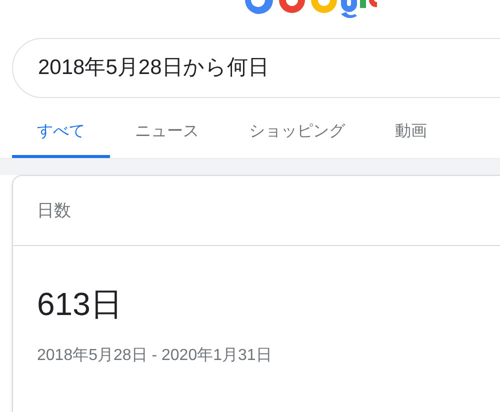 This screenshot has height=412, width=500. Describe the element at coordinates (79, 304) in the screenshot. I see `result-value: 613日` at that location.